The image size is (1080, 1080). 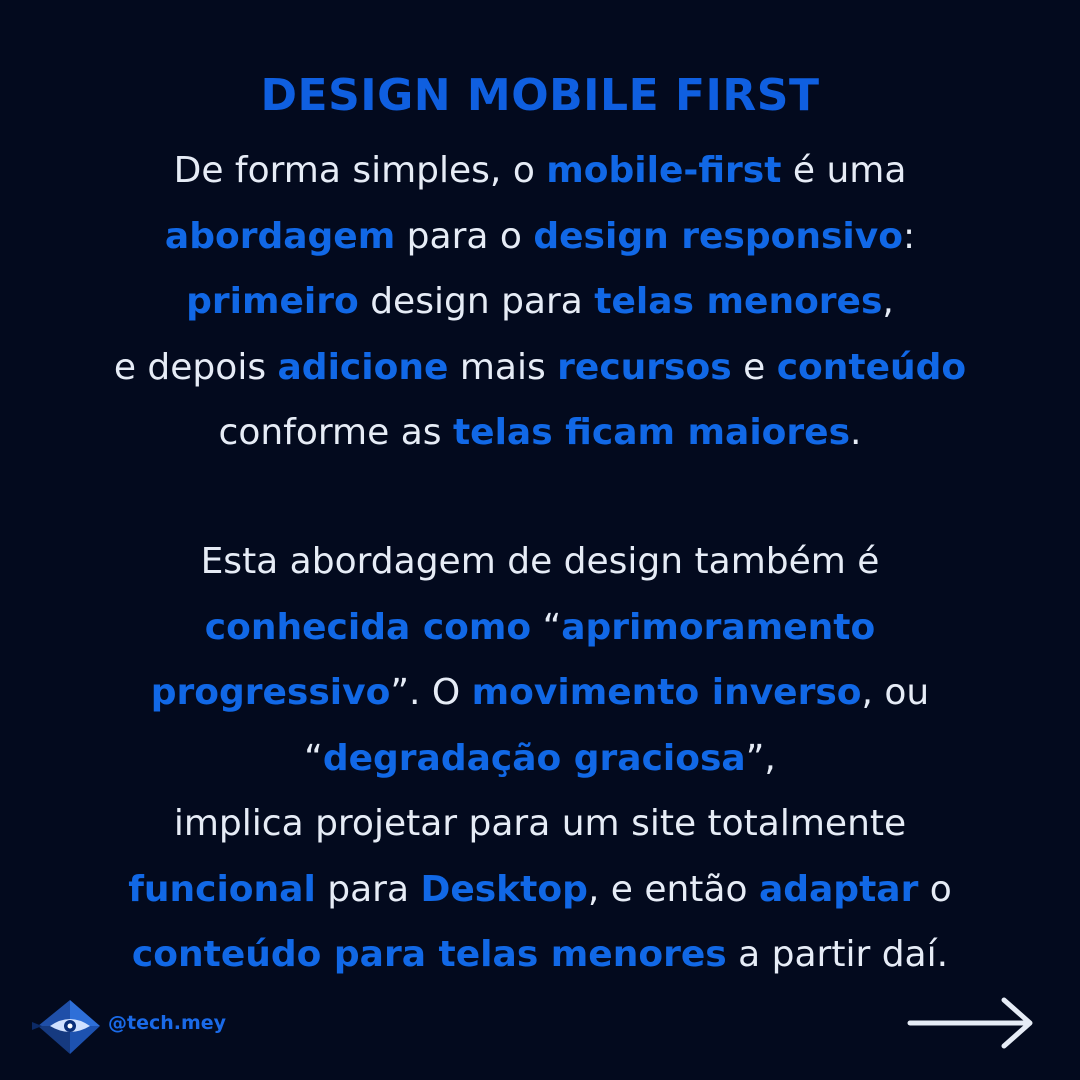 What do you see at coordinates (895, 692) in the screenshot?
I see `body-text: , ou` at bounding box center [895, 692].